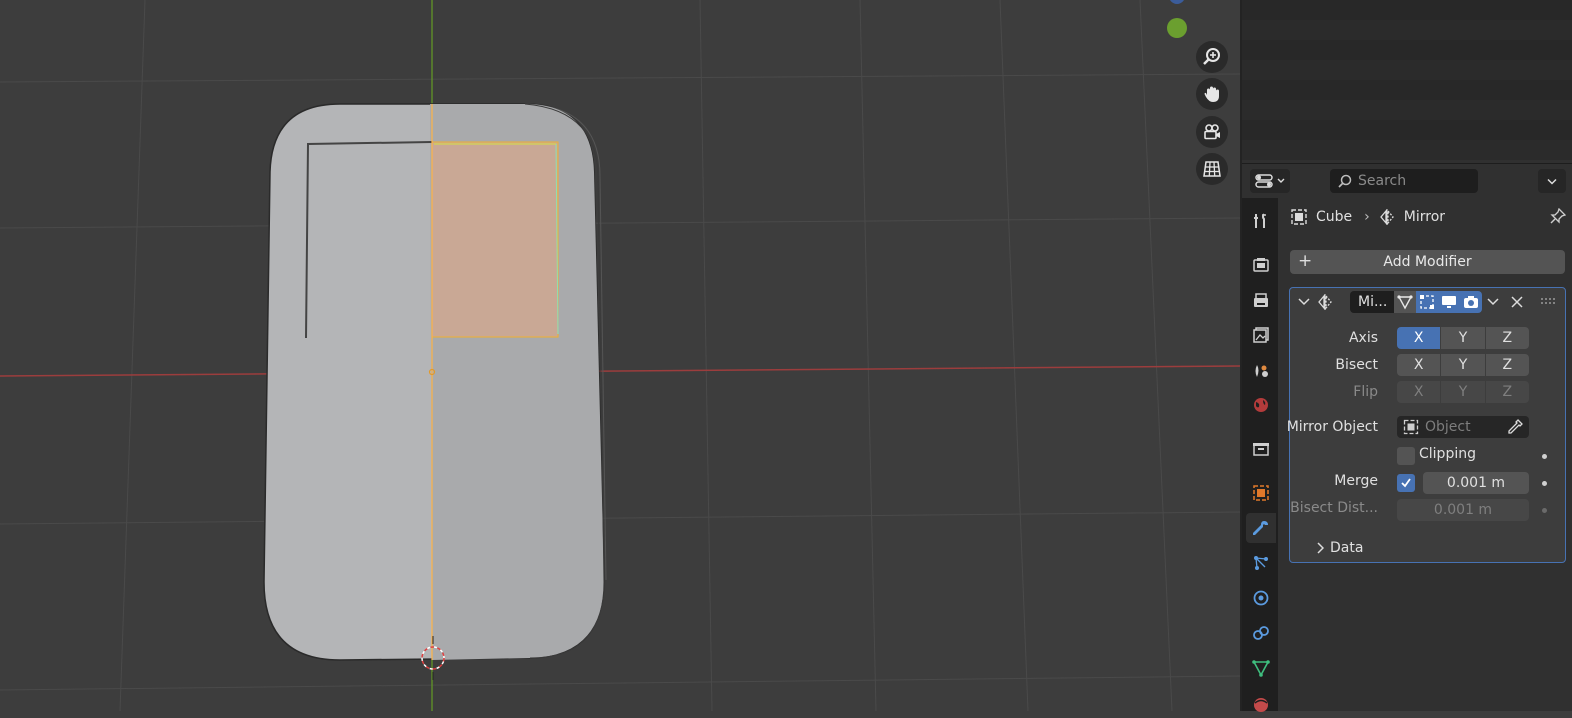  What do you see at coordinates (1382, 181) in the screenshot?
I see `search-placeholder: Search` at bounding box center [1382, 181].